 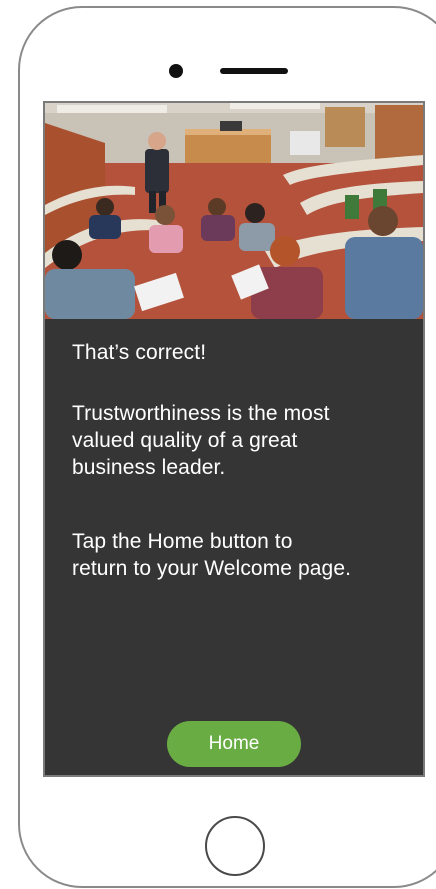 What do you see at coordinates (234, 744) in the screenshot?
I see `home-button: Home` at bounding box center [234, 744].